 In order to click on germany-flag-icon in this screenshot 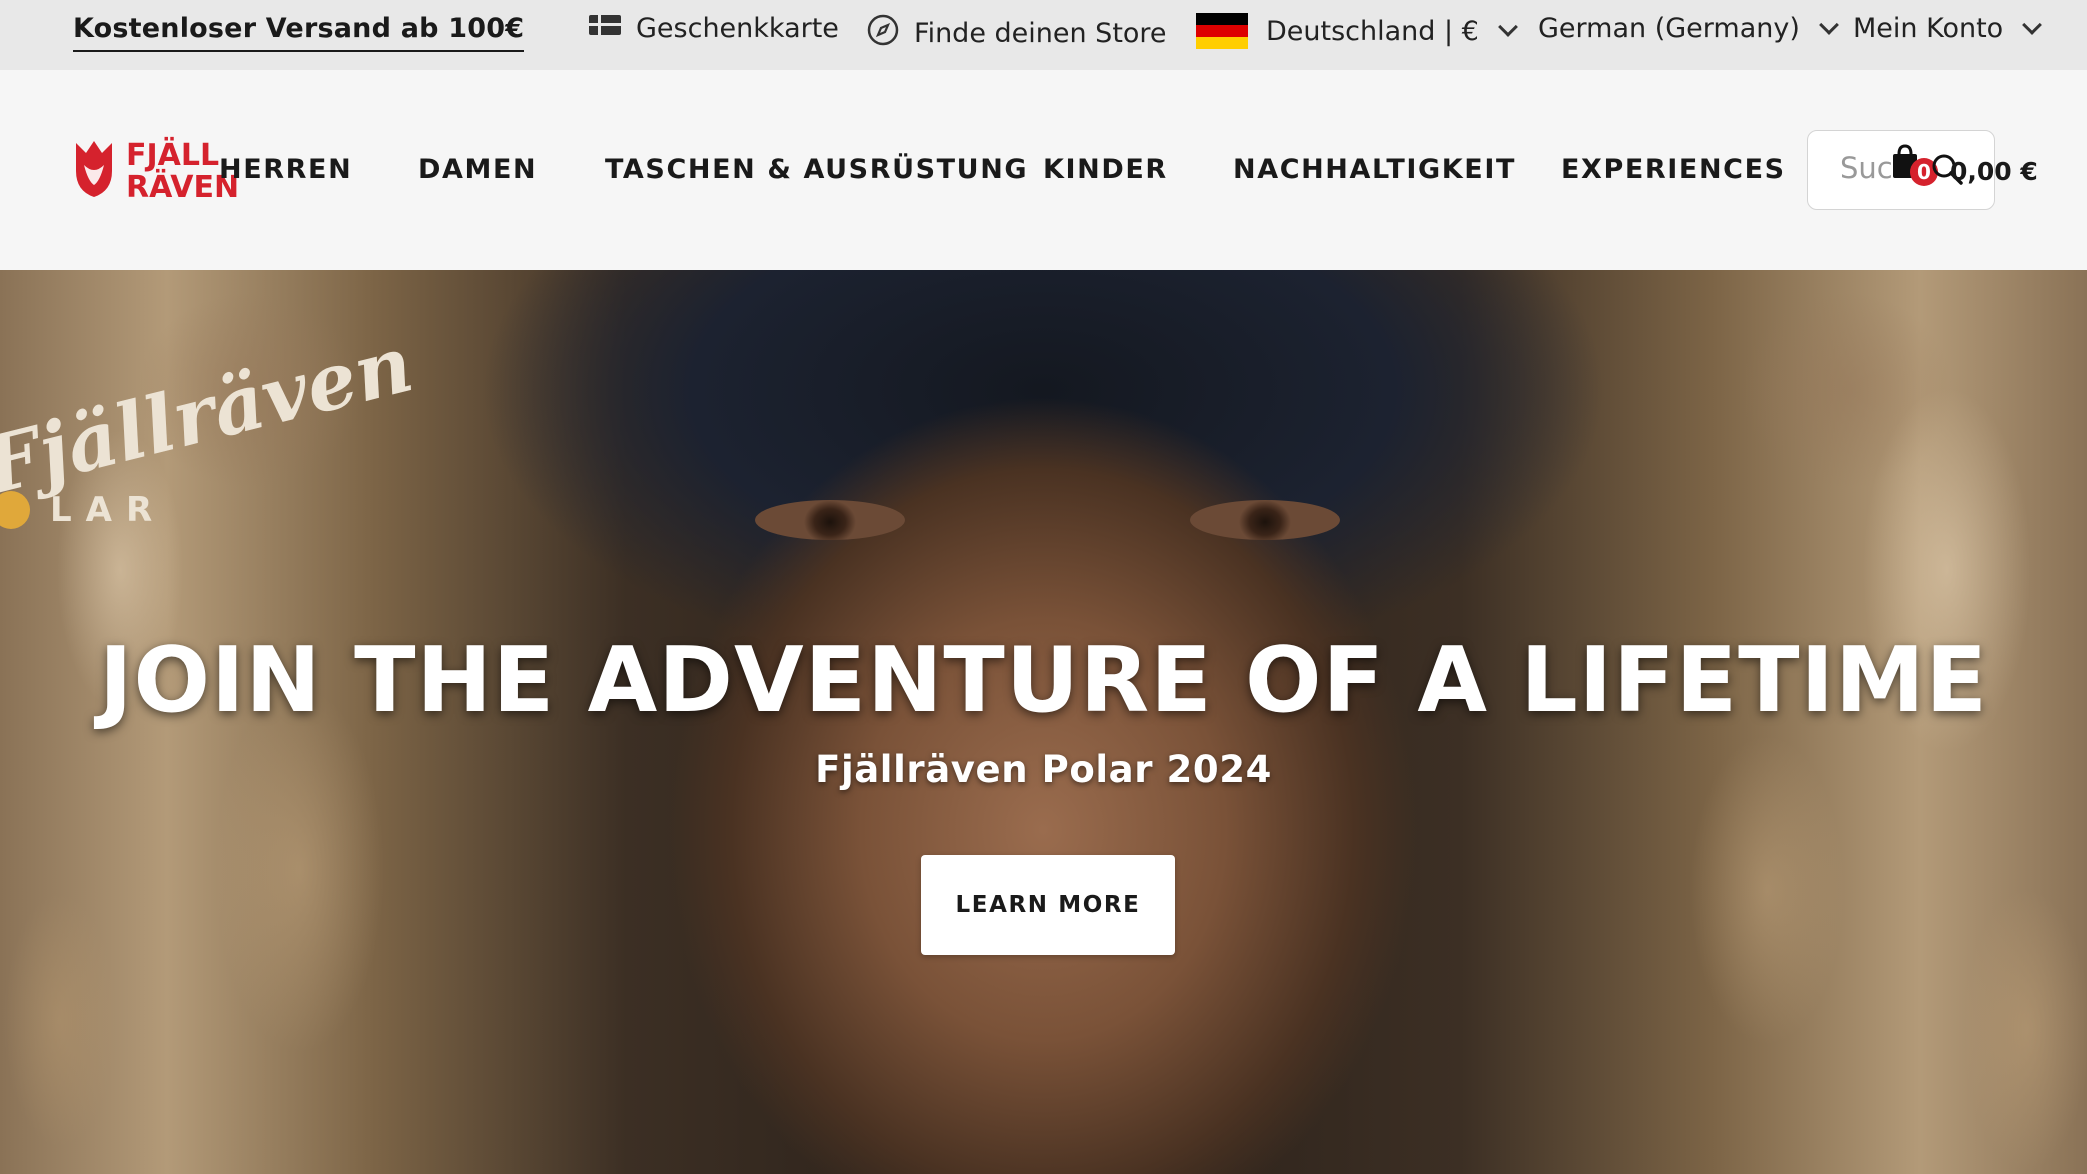, I will do `click(1222, 31)`.